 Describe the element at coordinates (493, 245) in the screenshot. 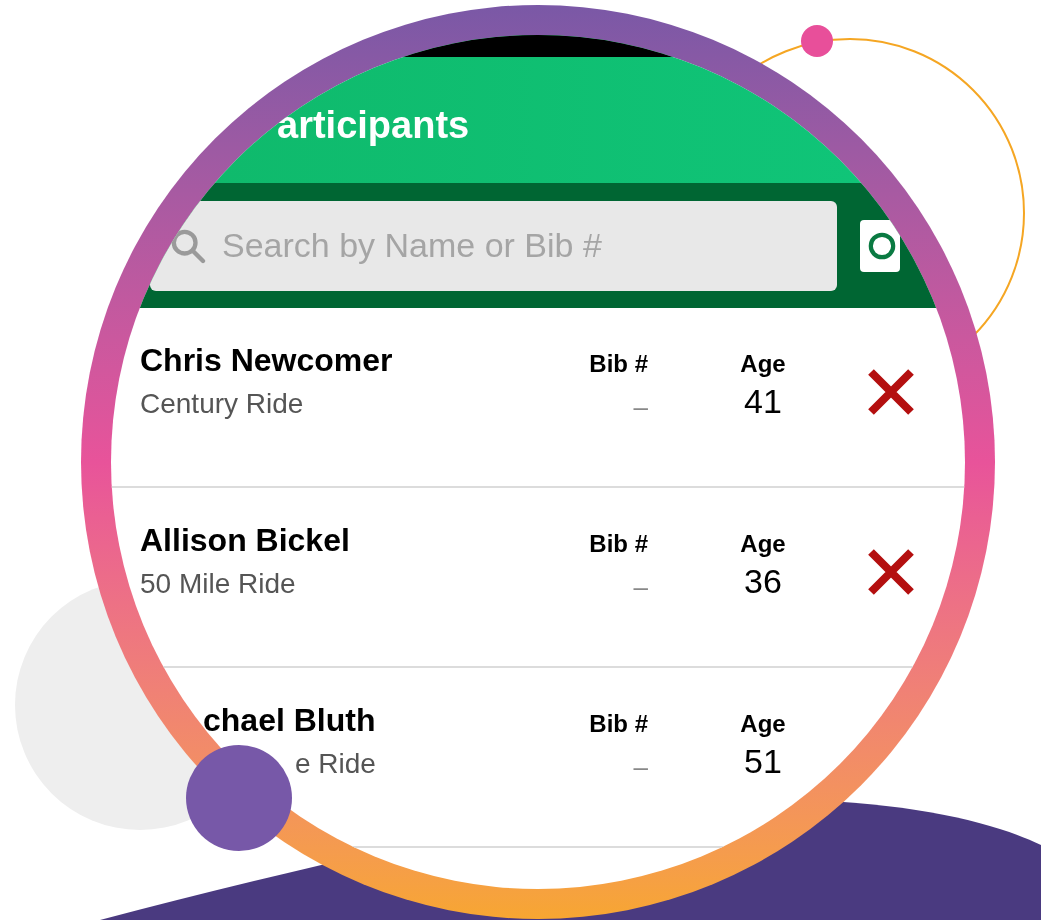

I see `search-field: Search by Name or Bib #` at that location.